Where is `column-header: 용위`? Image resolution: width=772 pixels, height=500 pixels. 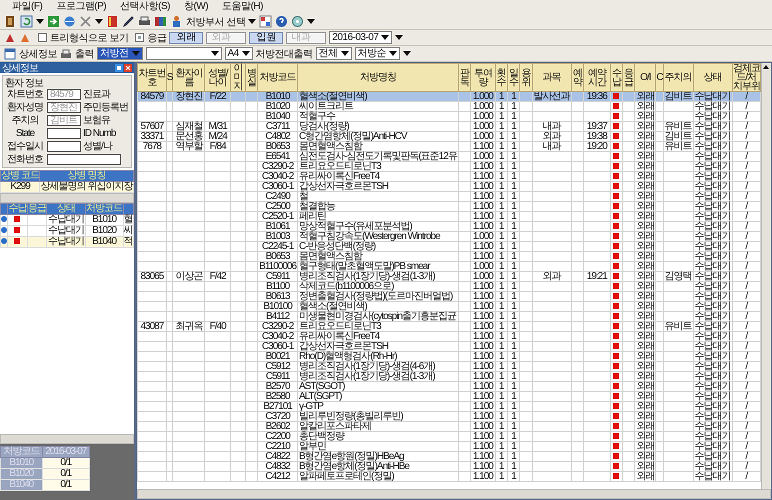
column-header: 용위 is located at coordinates (526, 78).